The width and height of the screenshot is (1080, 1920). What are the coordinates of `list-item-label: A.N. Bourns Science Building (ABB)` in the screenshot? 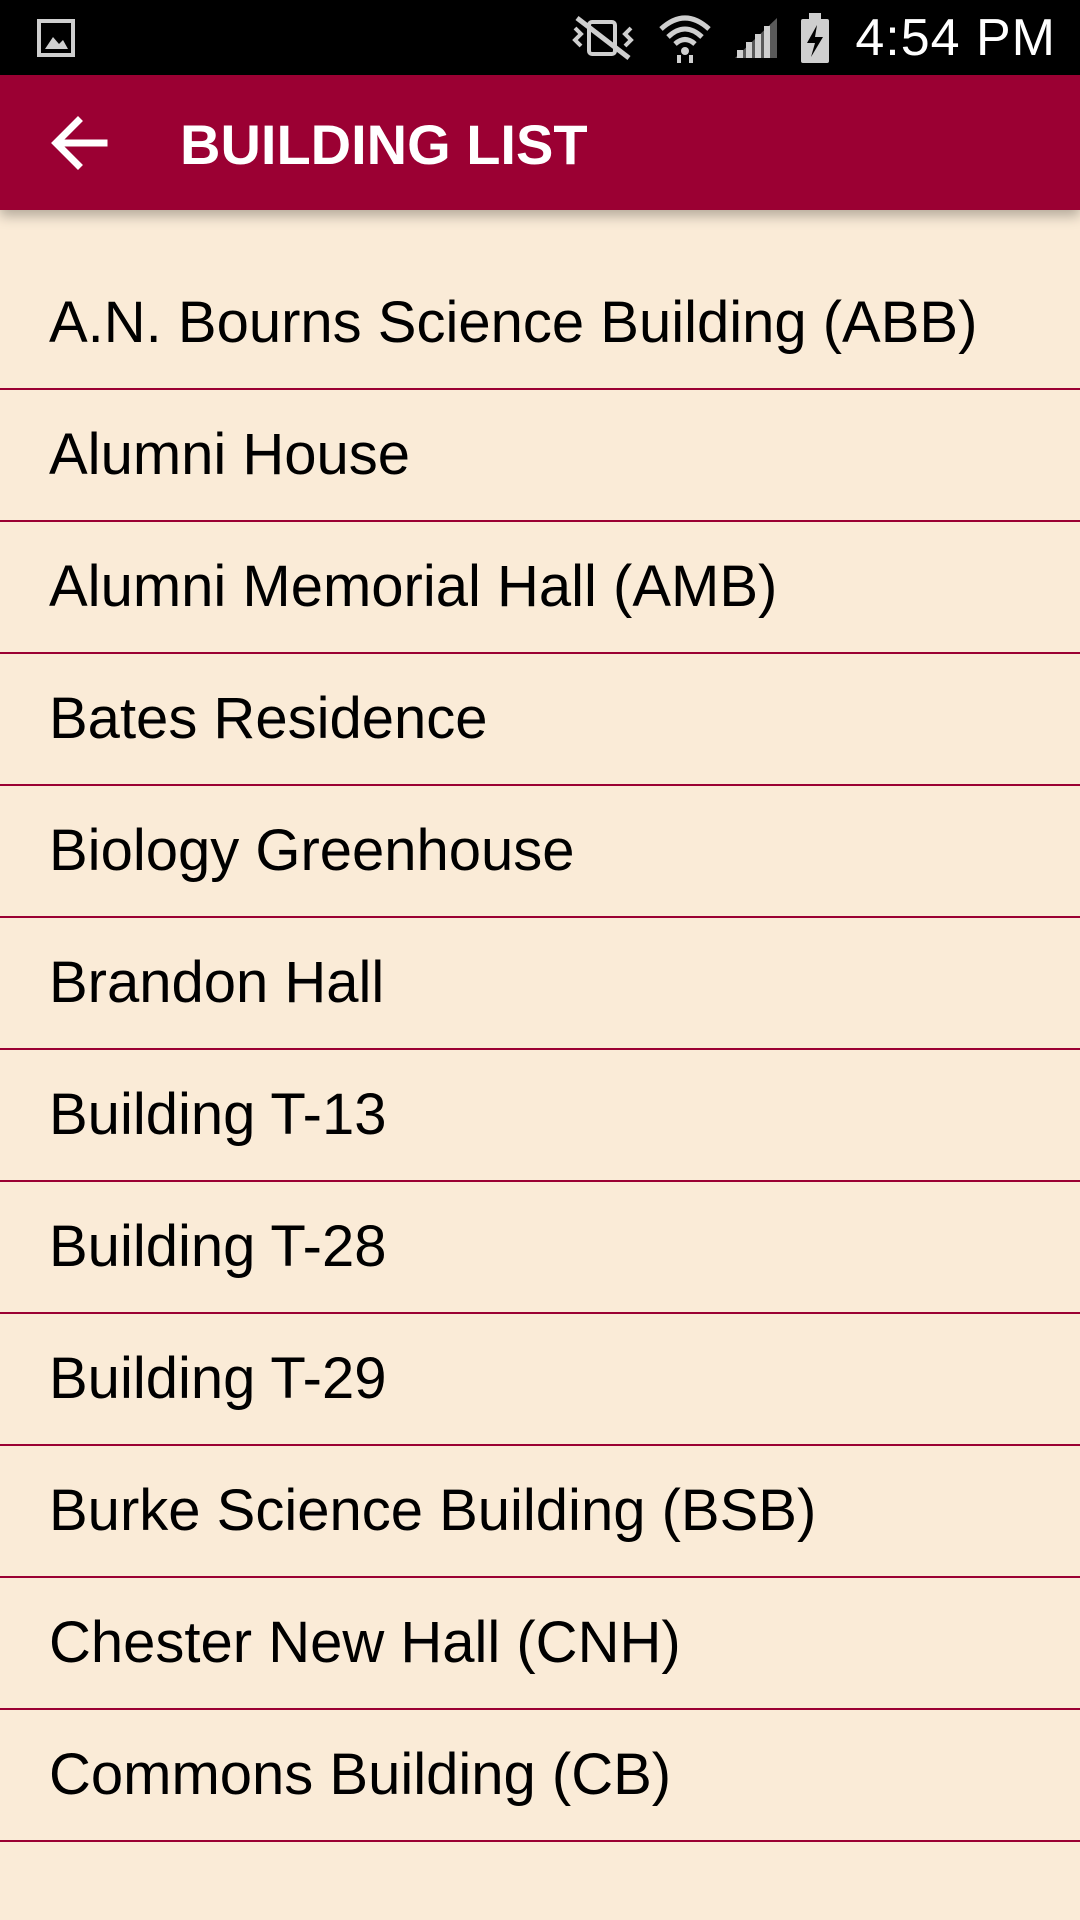 It's located at (513, 322).